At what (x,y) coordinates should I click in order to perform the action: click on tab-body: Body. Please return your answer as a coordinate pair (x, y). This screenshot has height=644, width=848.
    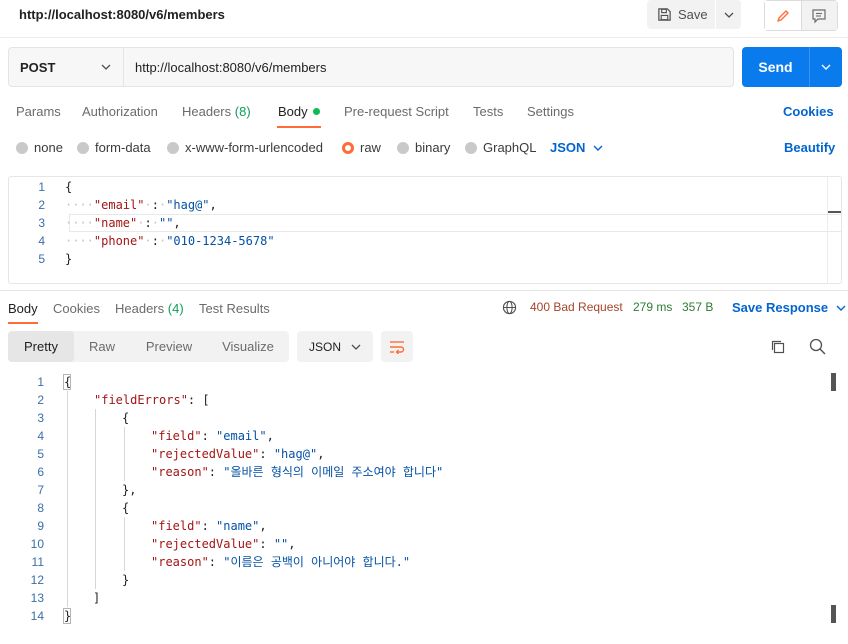
    Looking at the image, I should click on (299, 111).